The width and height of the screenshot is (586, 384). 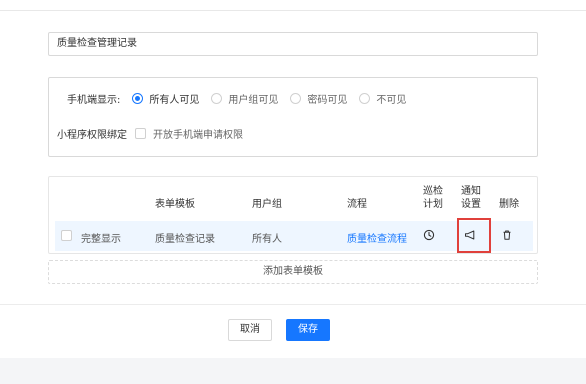 I want to click on radio-invisible: 不可见, so click(x=382, y=98).